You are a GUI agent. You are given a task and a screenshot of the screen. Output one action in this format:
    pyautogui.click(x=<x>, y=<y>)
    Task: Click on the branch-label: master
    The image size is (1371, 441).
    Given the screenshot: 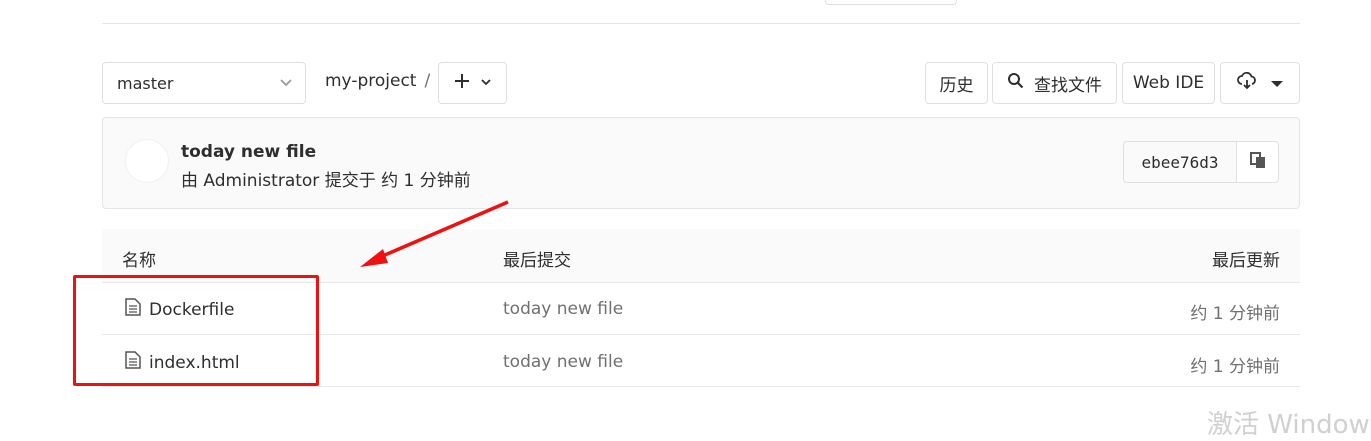 What is the action you would take?
    pyautogui.click(x=145, y=83)
    